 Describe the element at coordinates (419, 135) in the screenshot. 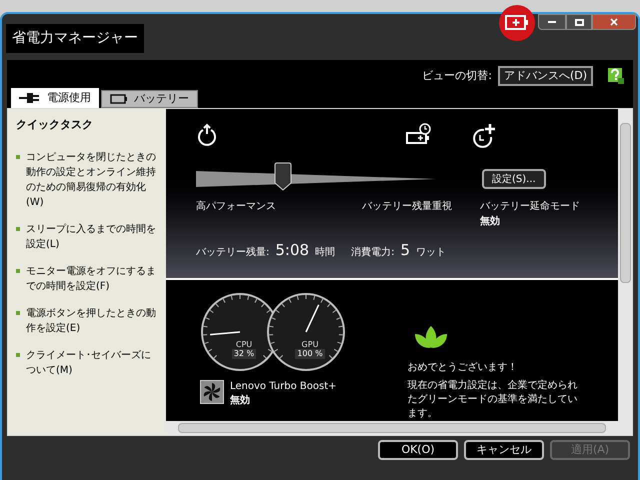

I see `battery-clock-icon` at that location.